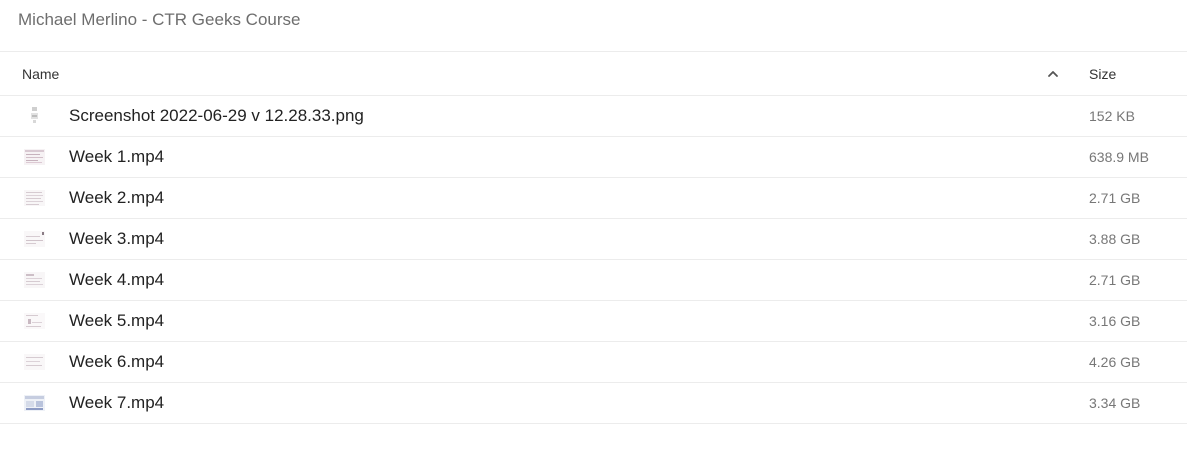 This screenshot has height=449, width=1187. What do you see at coordinates (216, 115) in the screenshot?
I see `file-name: Screenshot 2022-06-29 v 12.28.33.png` at bounding box center [216, 115].